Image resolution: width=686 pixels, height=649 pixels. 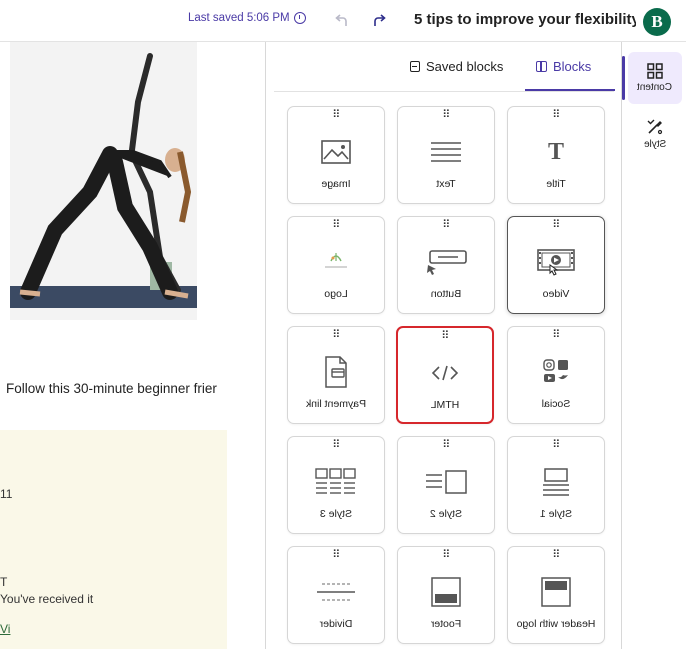 What do you see at coordinates (446, 262) in the screenshot?
I see `button-icon` at bounding box center [446, 262].